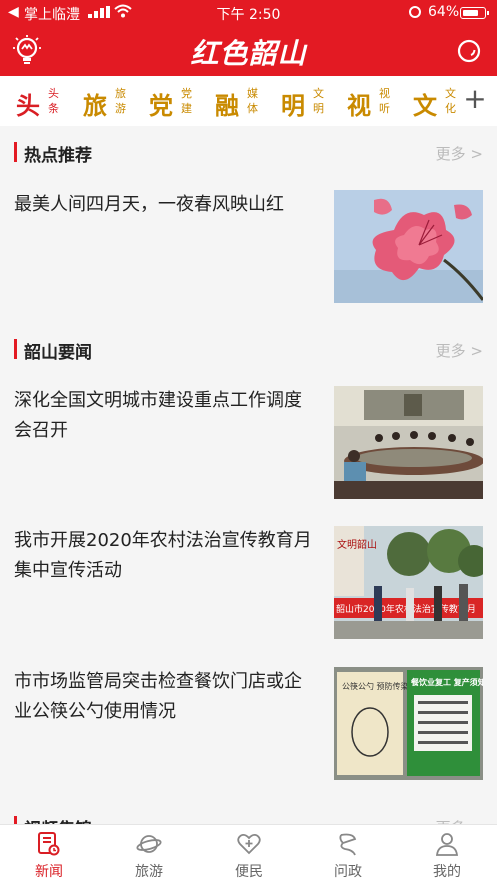 The height and width of the screenshot is (883, 497). I want to click on channel-char: 头, so click(28, 105).